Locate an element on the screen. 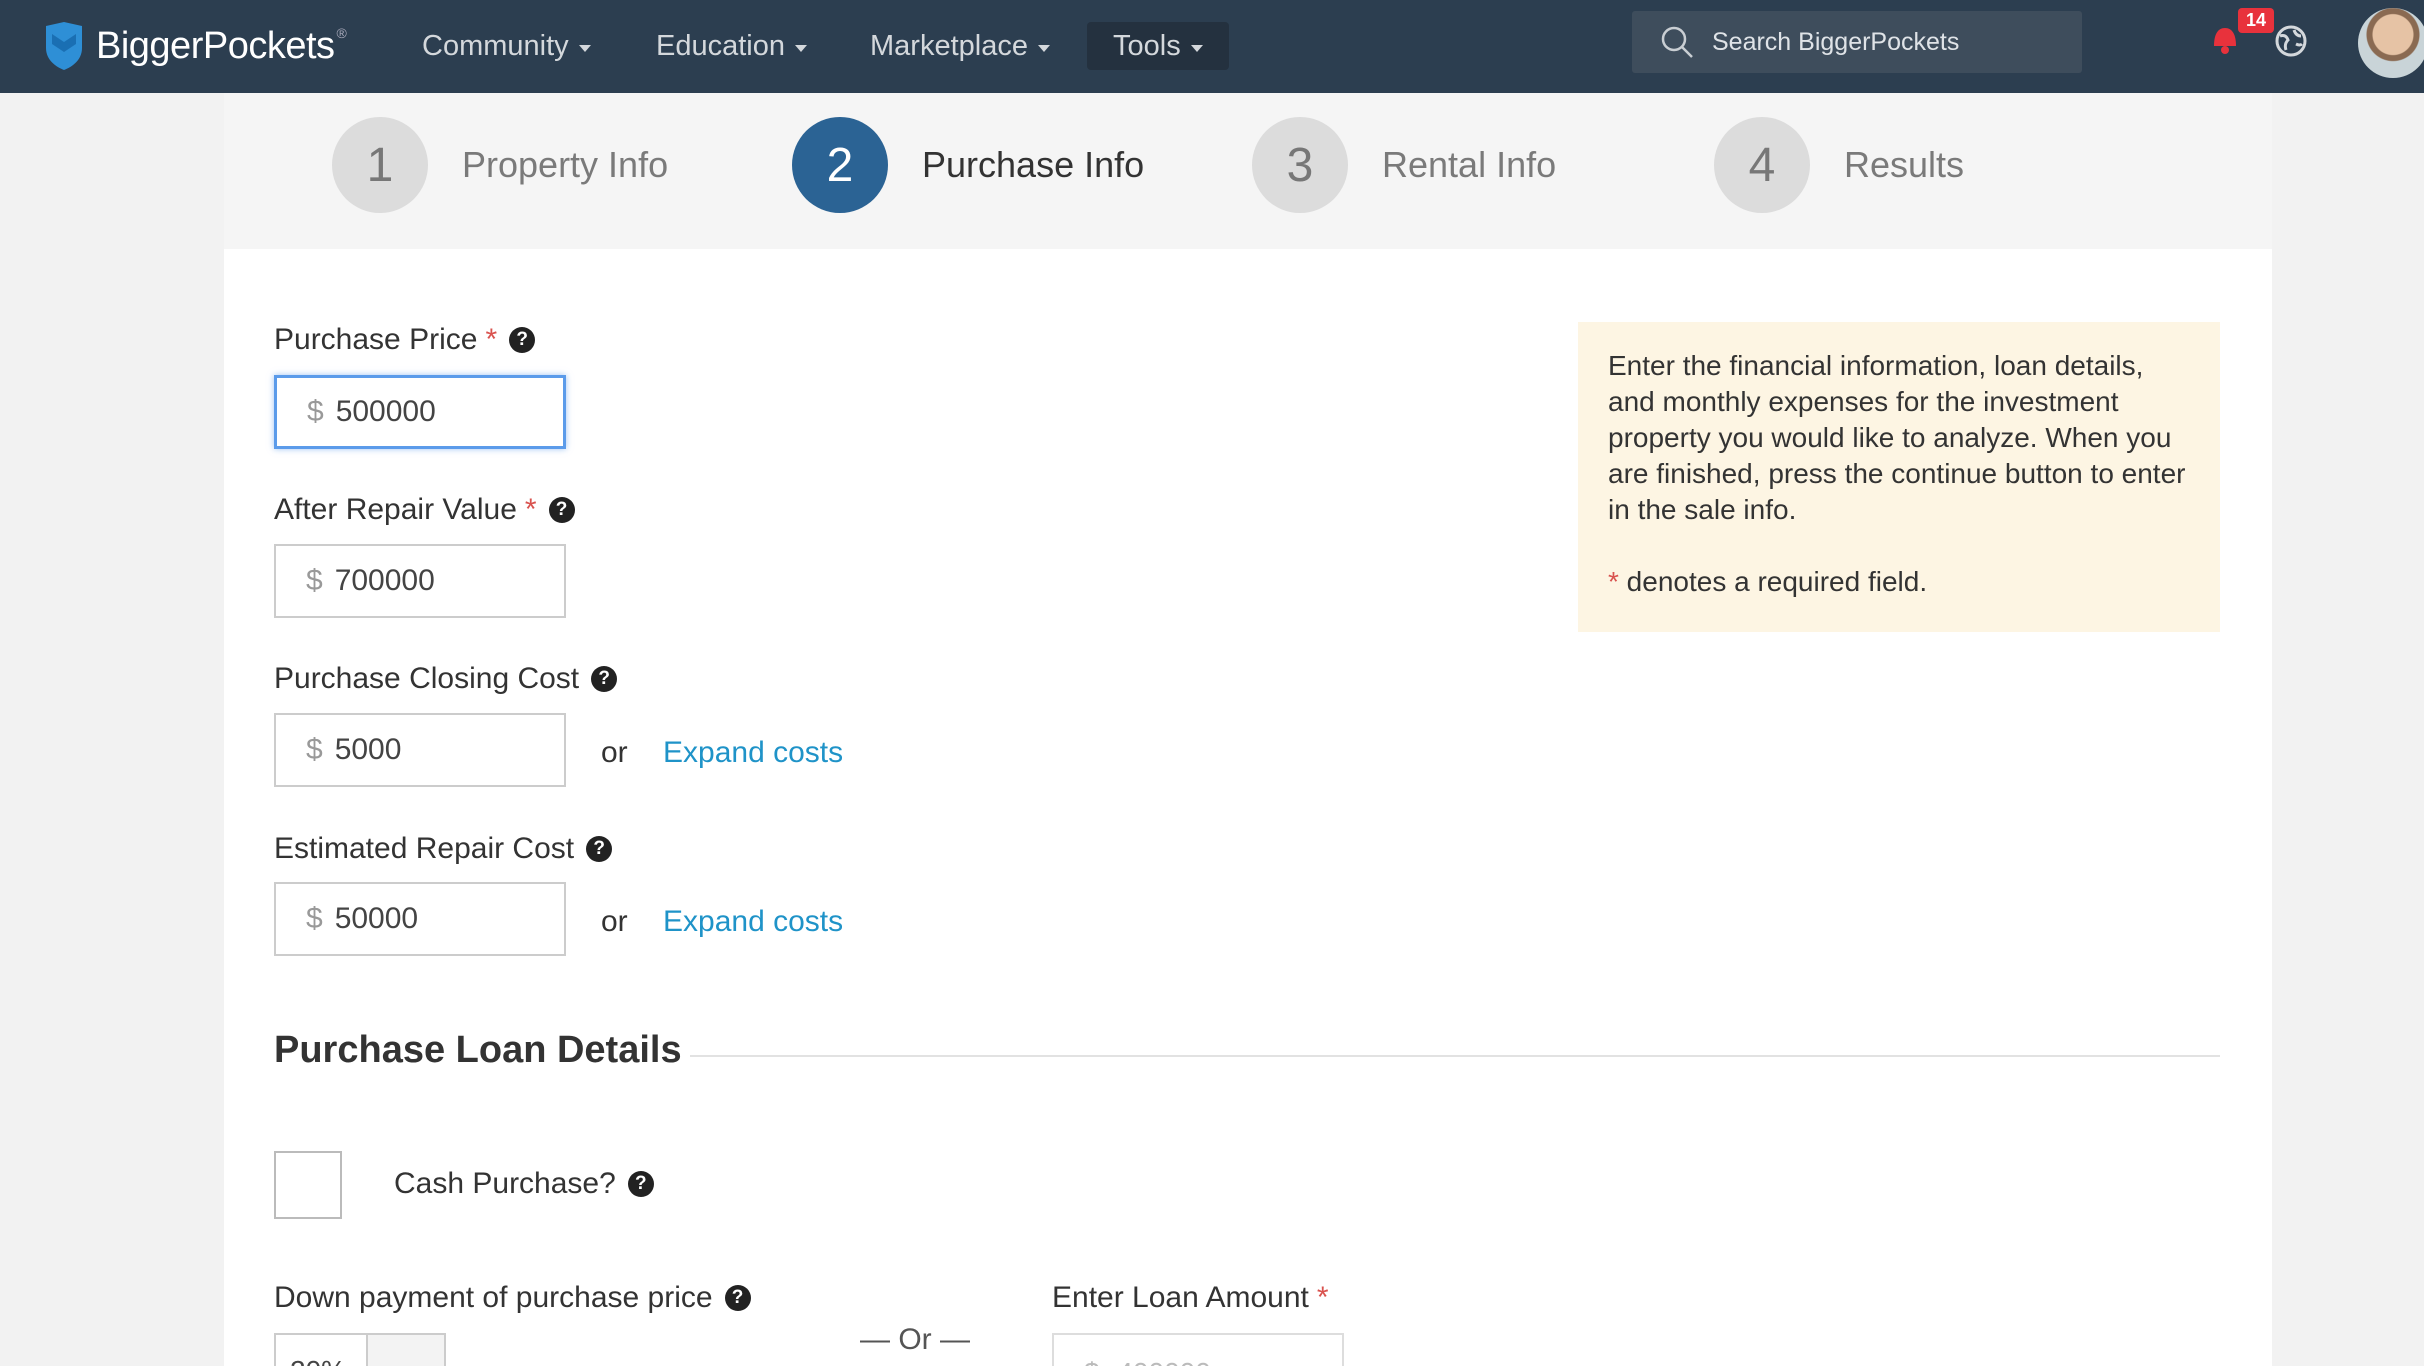 Image resolution: width=2424 pixels, height=1366 pixels. nav-tools: Tools is located at coordinates (1158, 46).